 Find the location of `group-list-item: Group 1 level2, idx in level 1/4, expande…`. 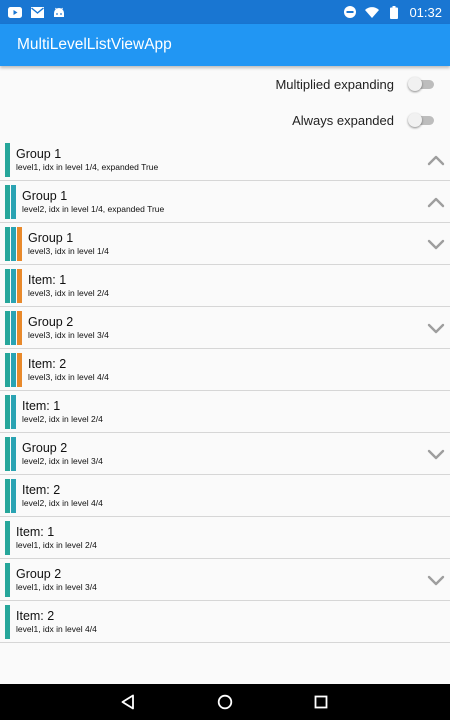

group-list-item: Group 1 level2, idx in level 1/4, expande… is located at coordinates (225, 202).